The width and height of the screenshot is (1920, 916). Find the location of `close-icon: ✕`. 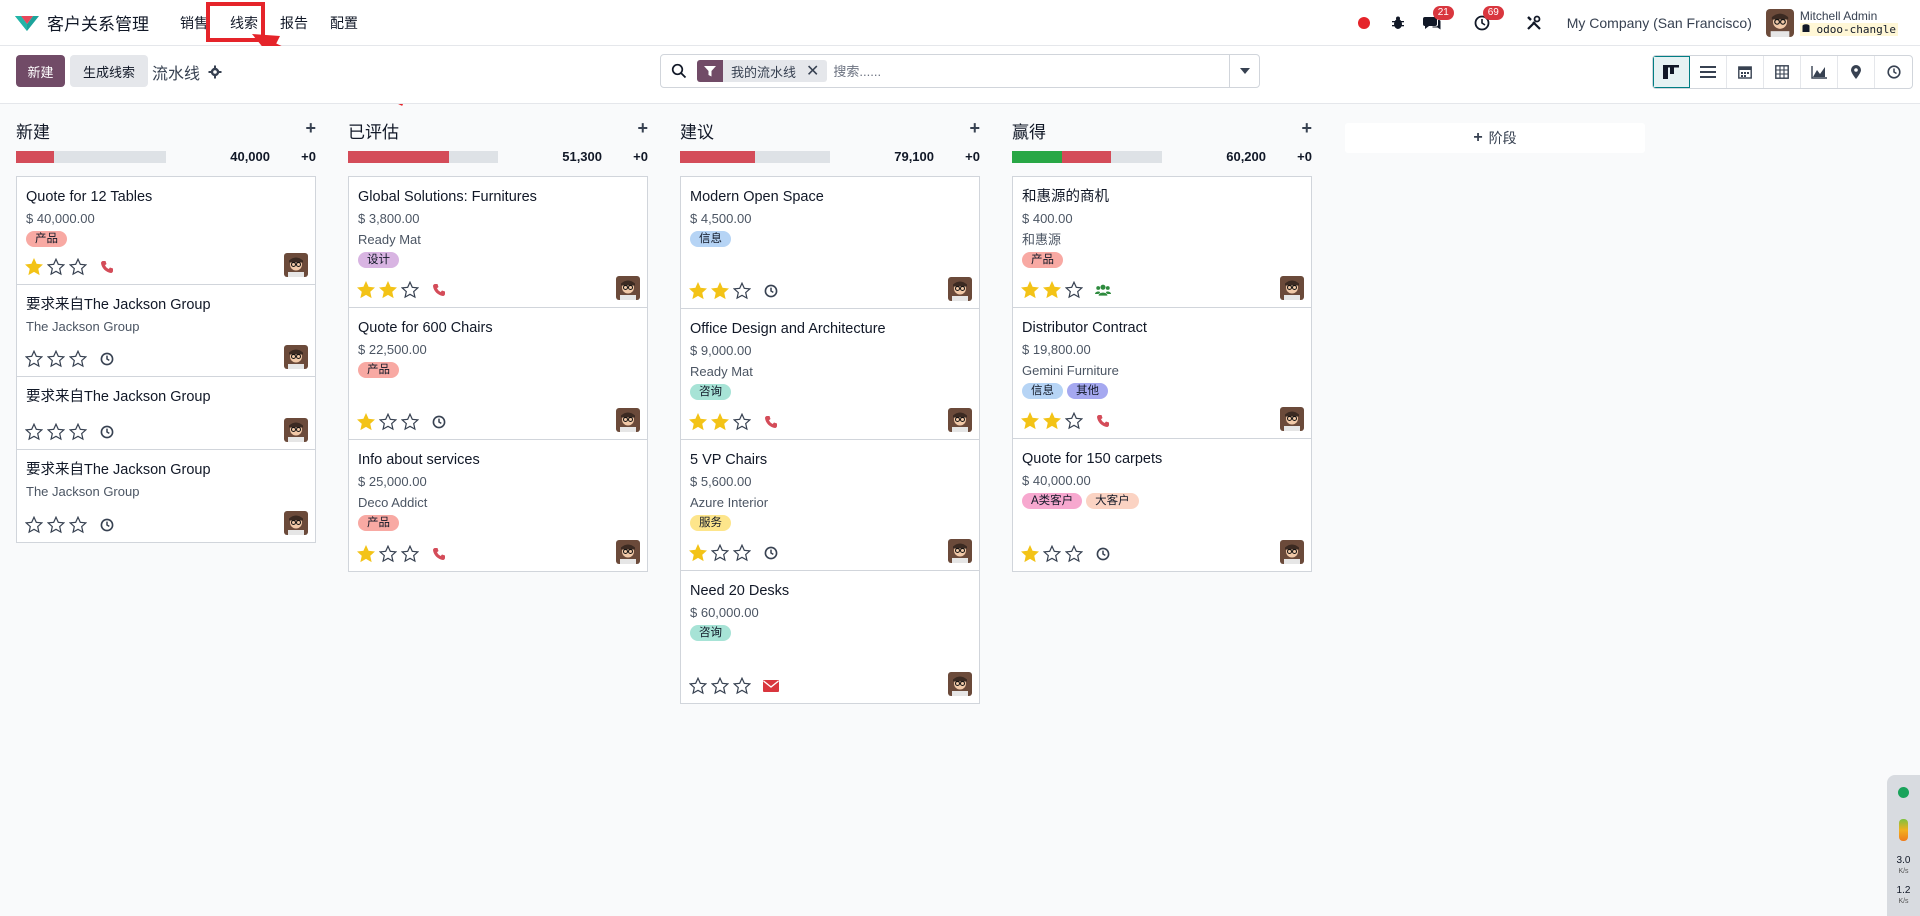

close-icon: ✕ is located at coordinates (815, 71).